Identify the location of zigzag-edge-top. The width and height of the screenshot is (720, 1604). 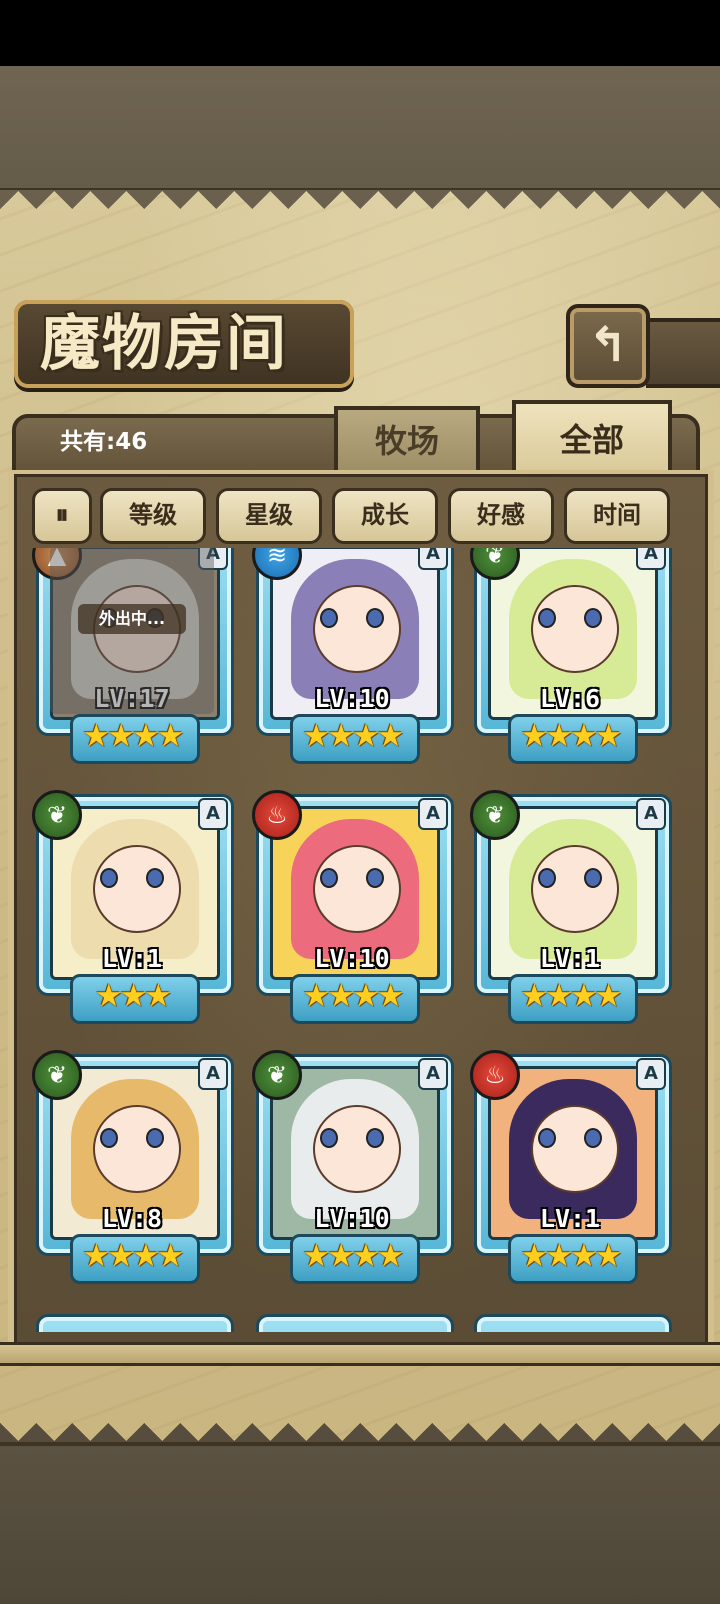
(360, 210).